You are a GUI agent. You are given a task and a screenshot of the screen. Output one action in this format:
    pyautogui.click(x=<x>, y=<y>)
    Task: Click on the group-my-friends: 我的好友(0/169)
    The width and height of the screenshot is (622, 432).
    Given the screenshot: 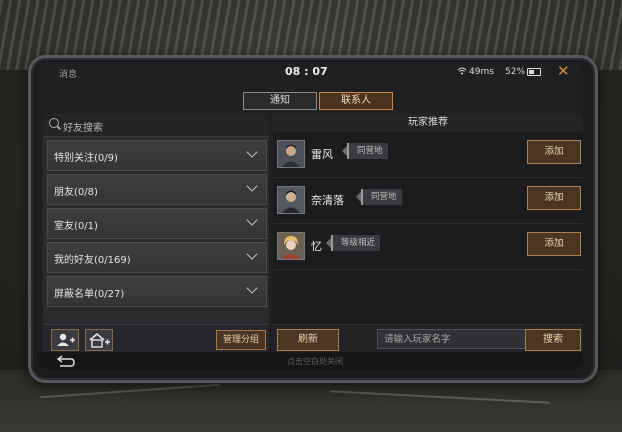 What is the action you would take?
    pyautogui.click(x=157, y=257)
    